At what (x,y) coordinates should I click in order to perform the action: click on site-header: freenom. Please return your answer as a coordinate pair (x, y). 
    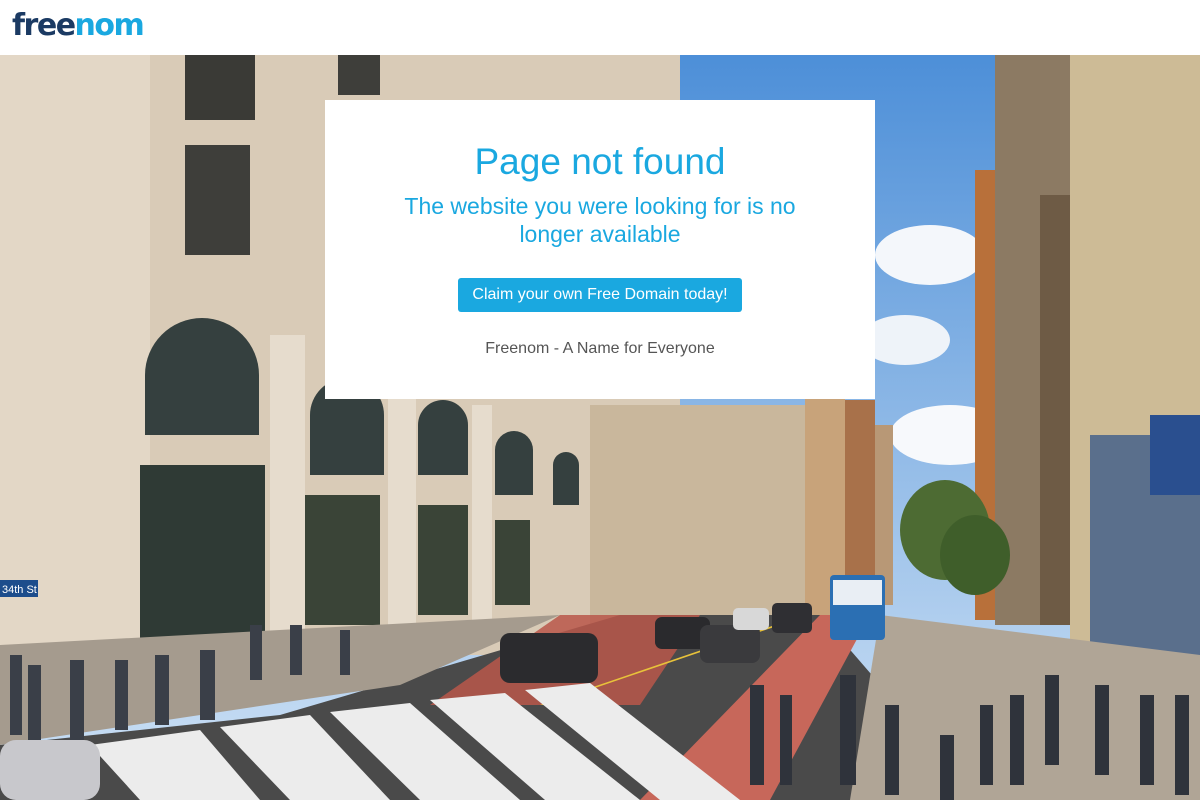
    Looking at the image, I should click on (600, 27).